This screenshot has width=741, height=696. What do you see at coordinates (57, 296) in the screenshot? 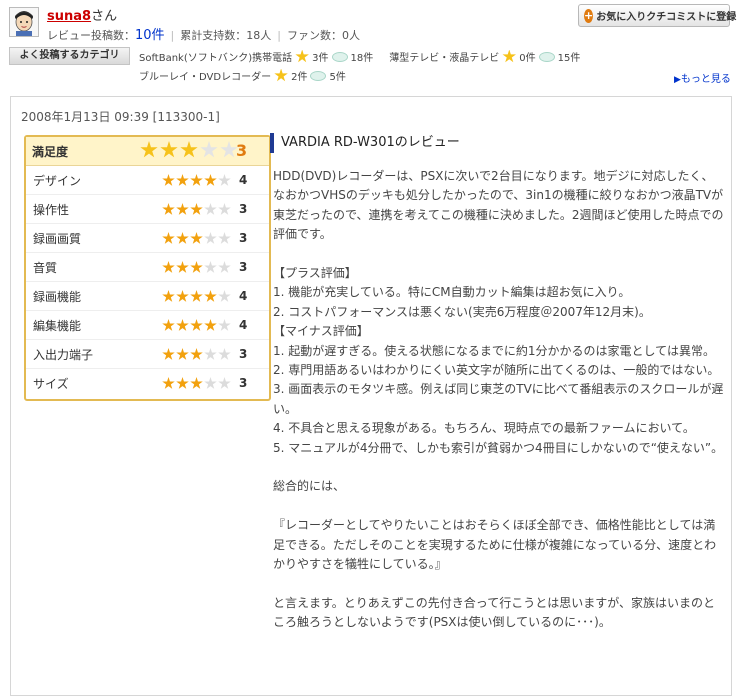
I see `rating-label: 録画機能` at bounding box center [57, 296].